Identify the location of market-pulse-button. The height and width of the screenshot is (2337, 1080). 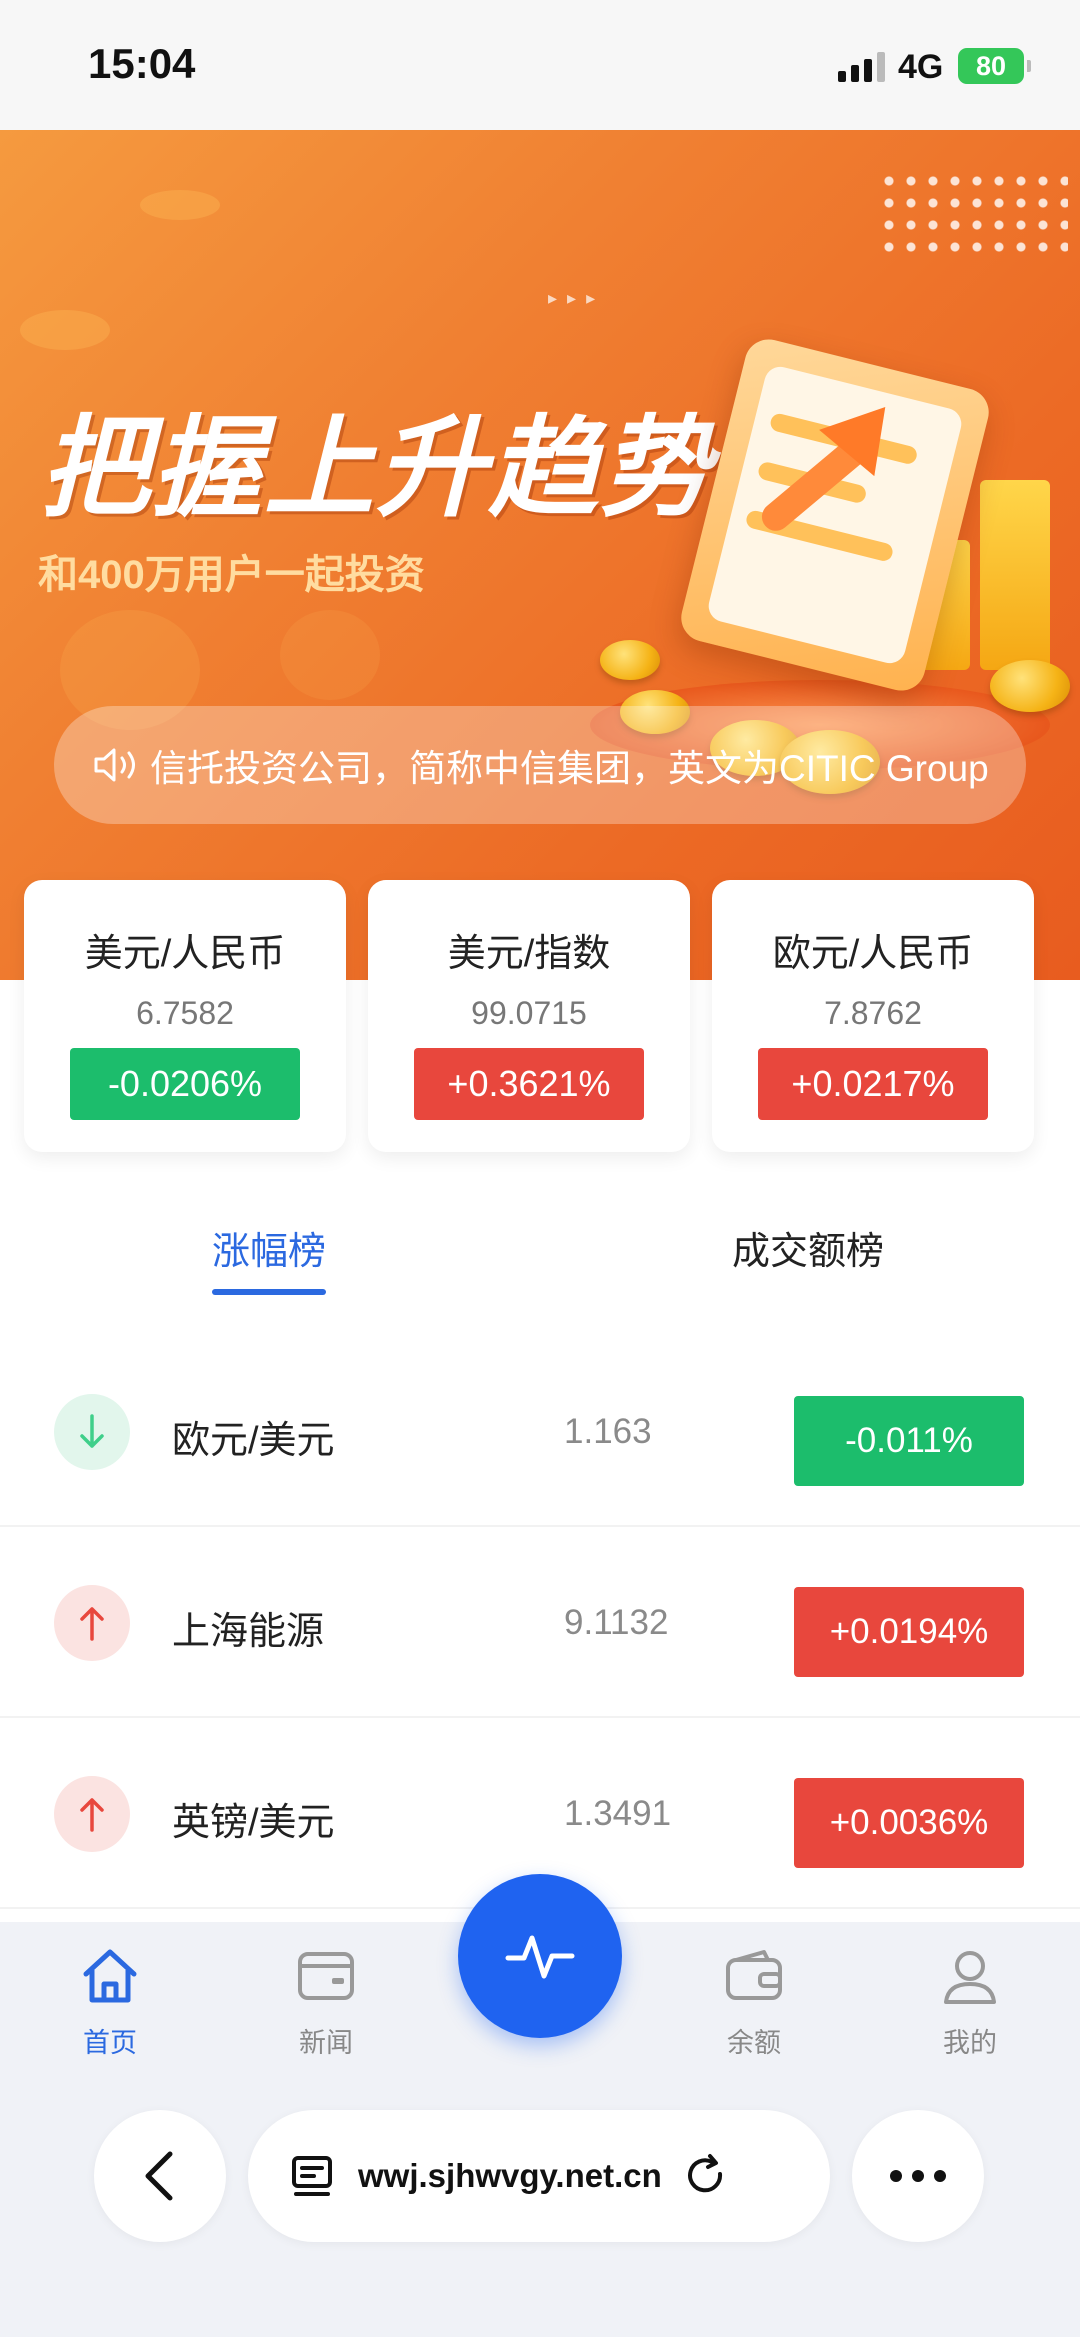
(540, 1956).